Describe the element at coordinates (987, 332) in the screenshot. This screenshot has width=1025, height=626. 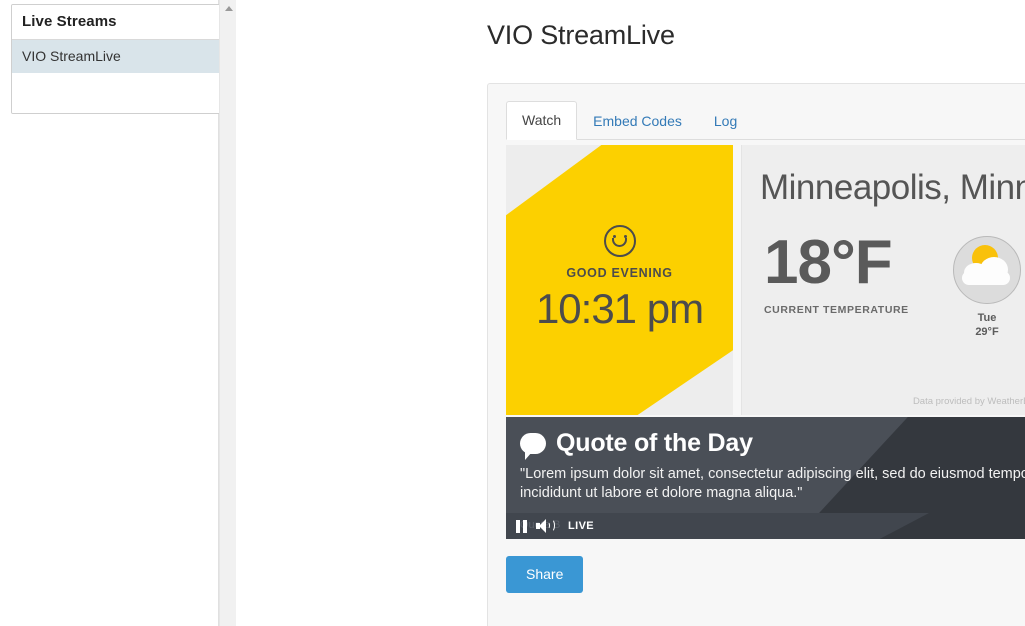
I see `forecast-temp: 29°F` at that location.